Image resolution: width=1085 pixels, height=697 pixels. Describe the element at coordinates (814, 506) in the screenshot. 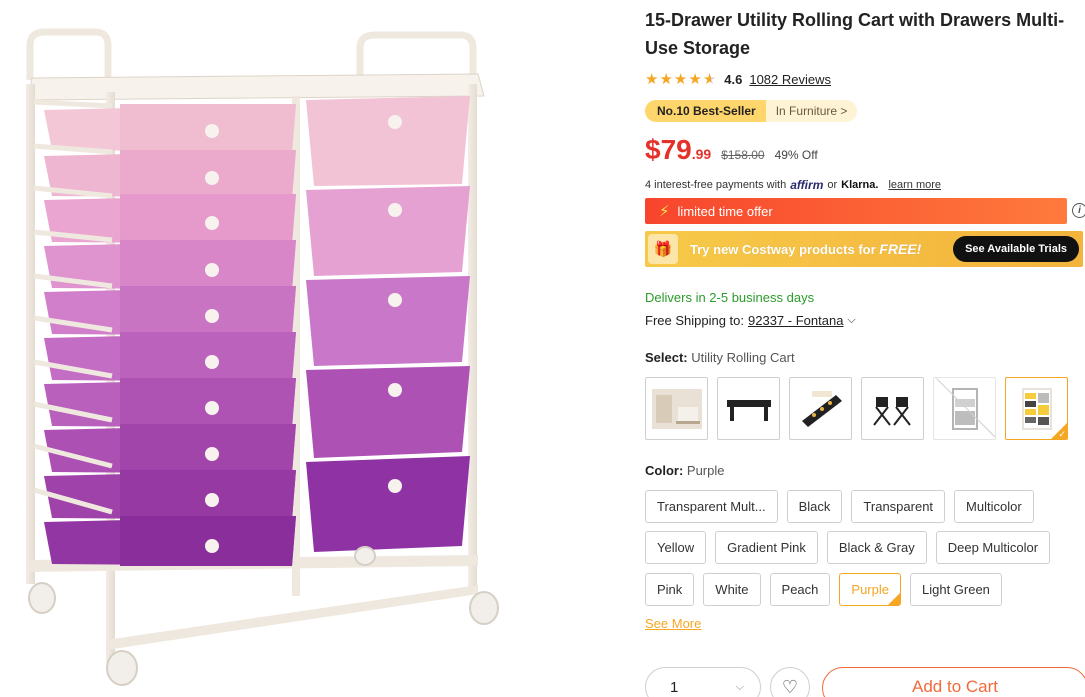

I see `color-option-black: Black` at that location.